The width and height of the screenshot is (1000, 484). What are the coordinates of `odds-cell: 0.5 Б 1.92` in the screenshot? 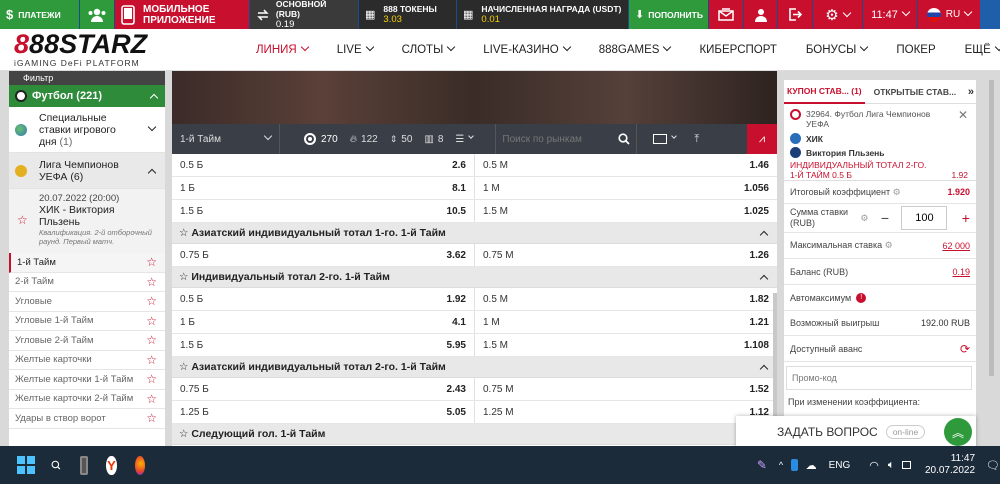 It's located at (323, 299).